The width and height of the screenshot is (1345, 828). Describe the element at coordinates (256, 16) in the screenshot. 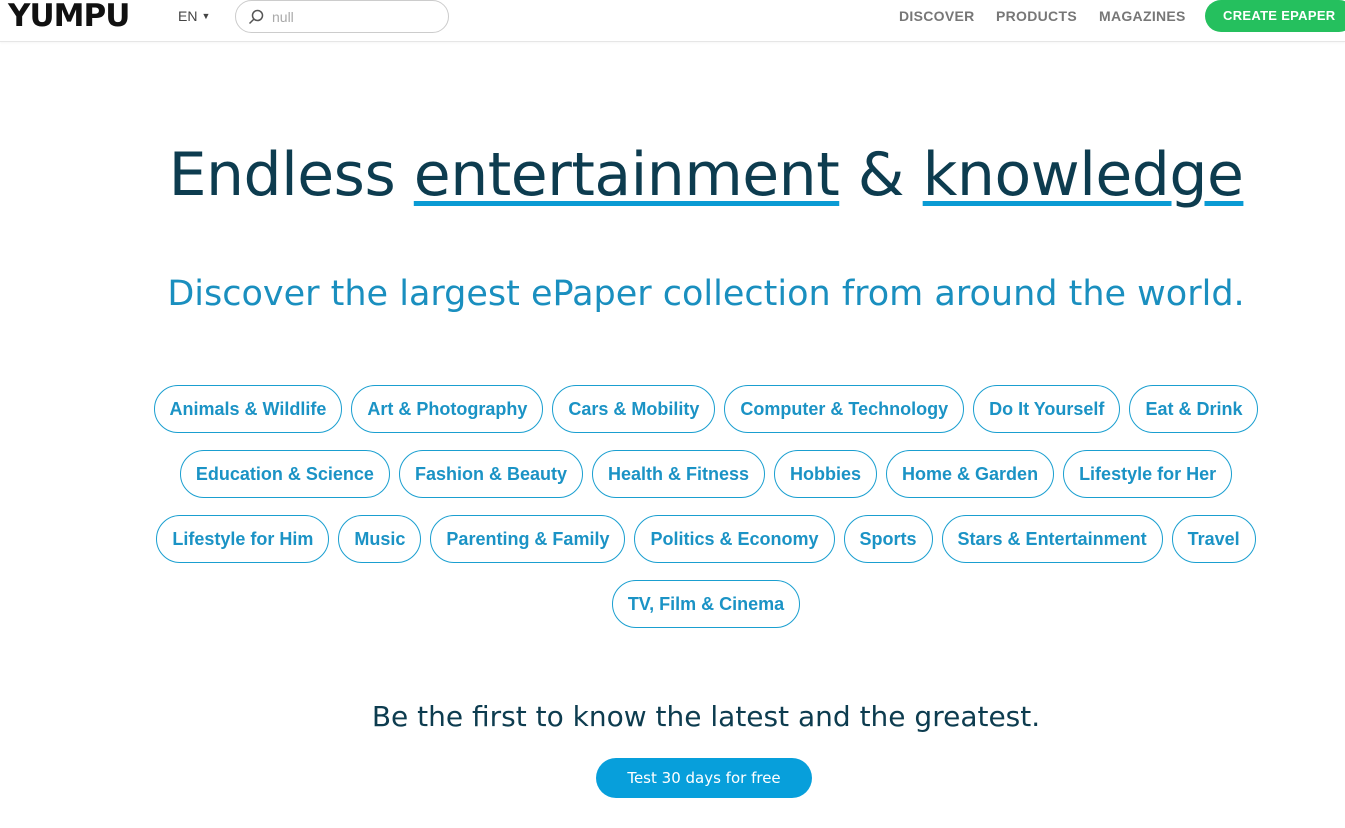

I see `search-icon` at that location.